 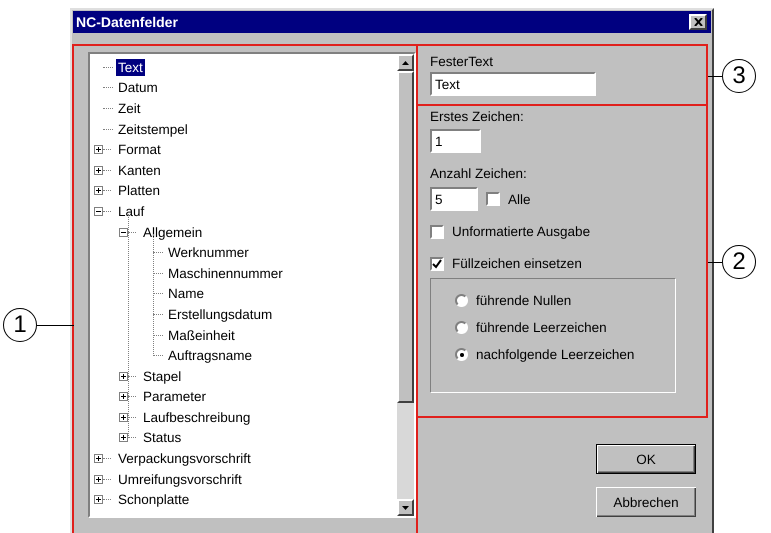 I want to click on tree-item: Verpackungsvorschrift, so click(x=184, y=459).